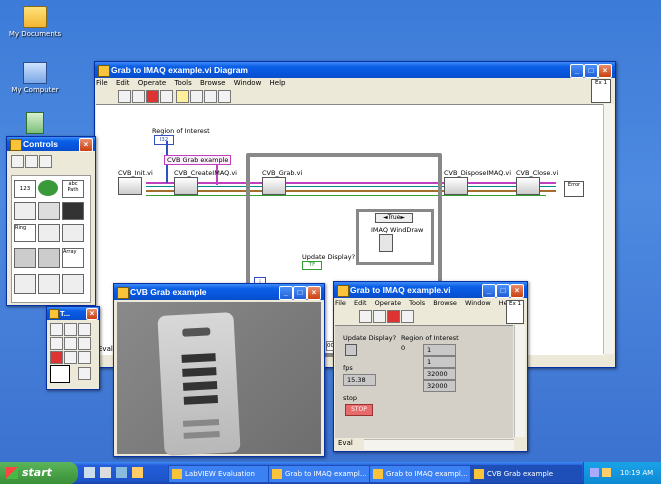  I want to click on paintbrush-icon, so click(84, 373).